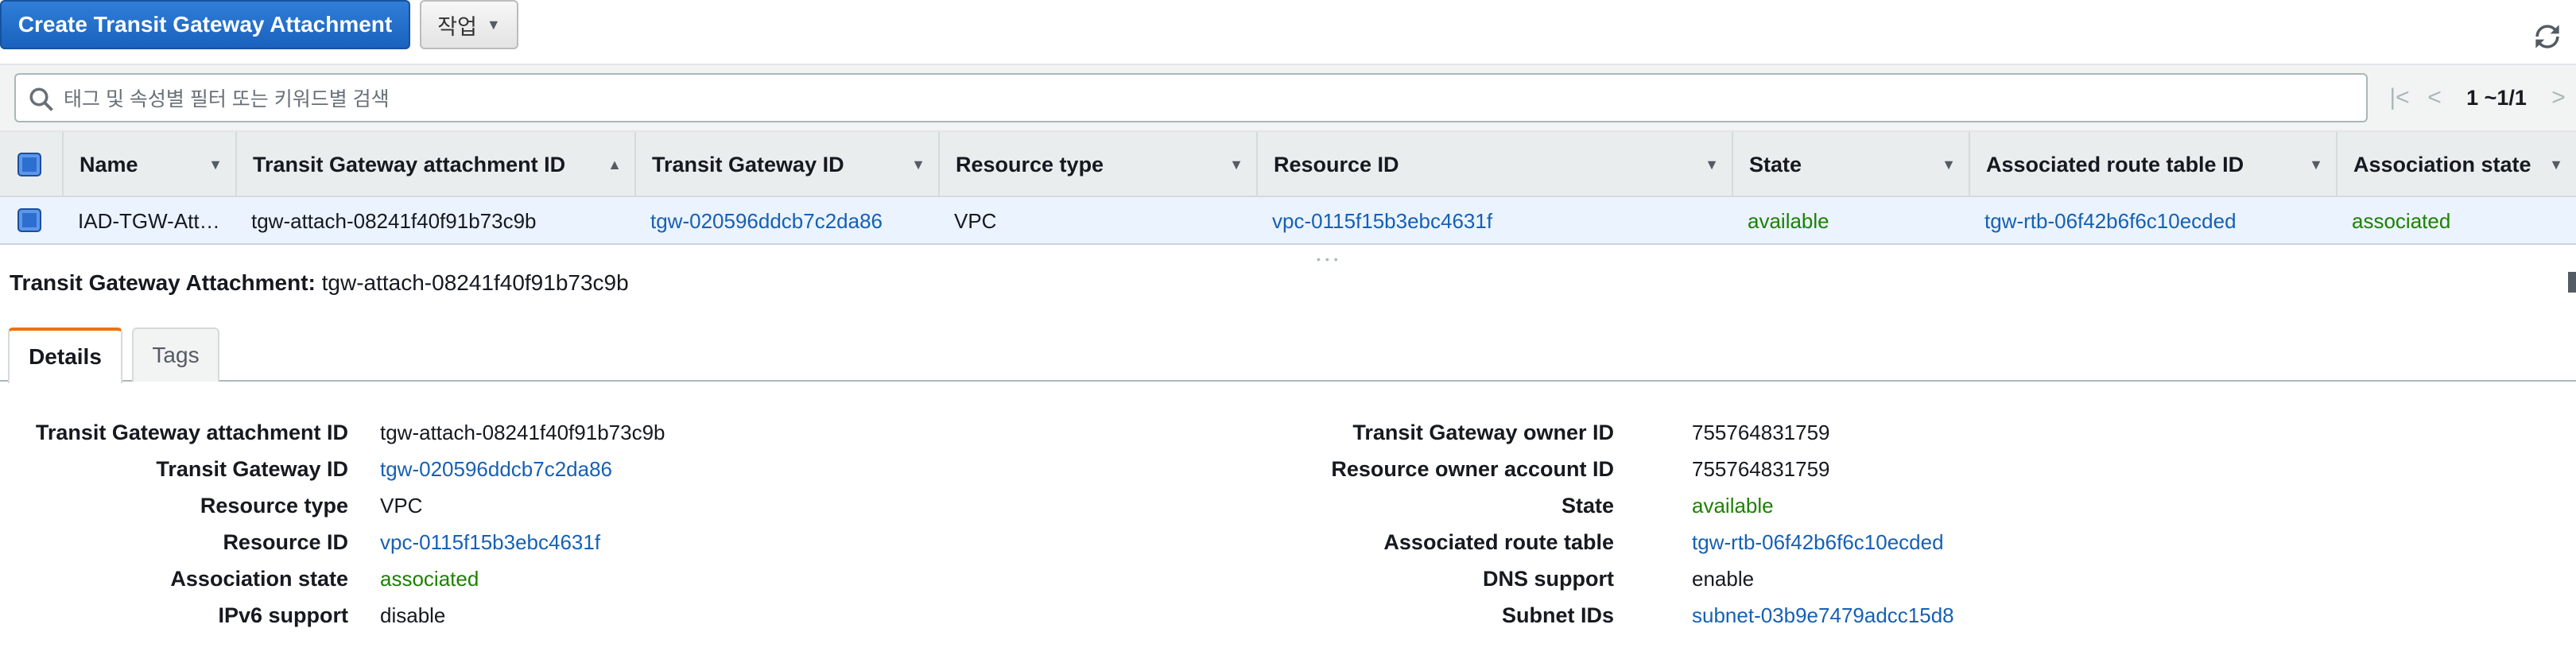 The width and height of the screenshot is (2576, 663). Describe the element at coordinates (1775, 164) in the screenshot. I see `column-label: State` at that location.